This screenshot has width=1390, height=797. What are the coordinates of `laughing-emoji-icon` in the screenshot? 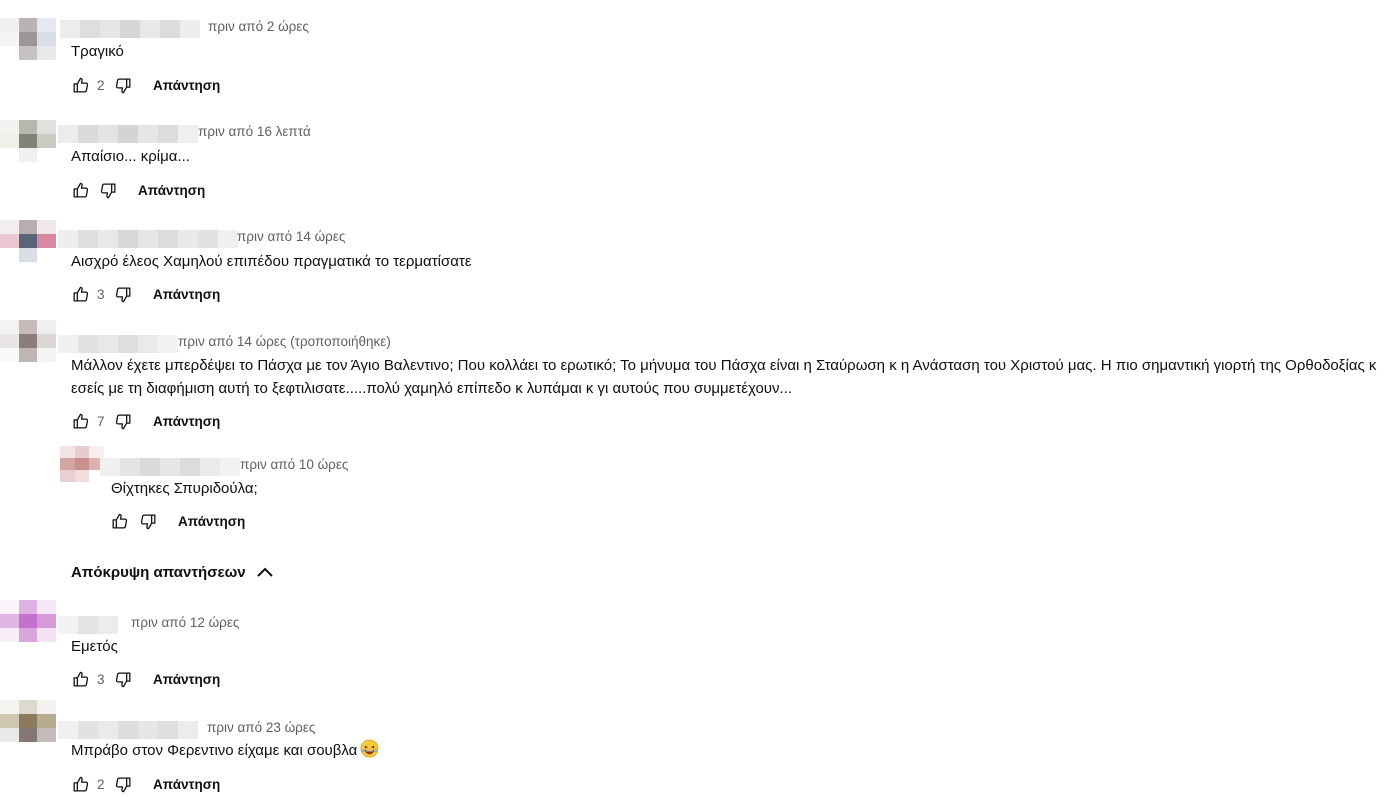 It's located at (369, 752).